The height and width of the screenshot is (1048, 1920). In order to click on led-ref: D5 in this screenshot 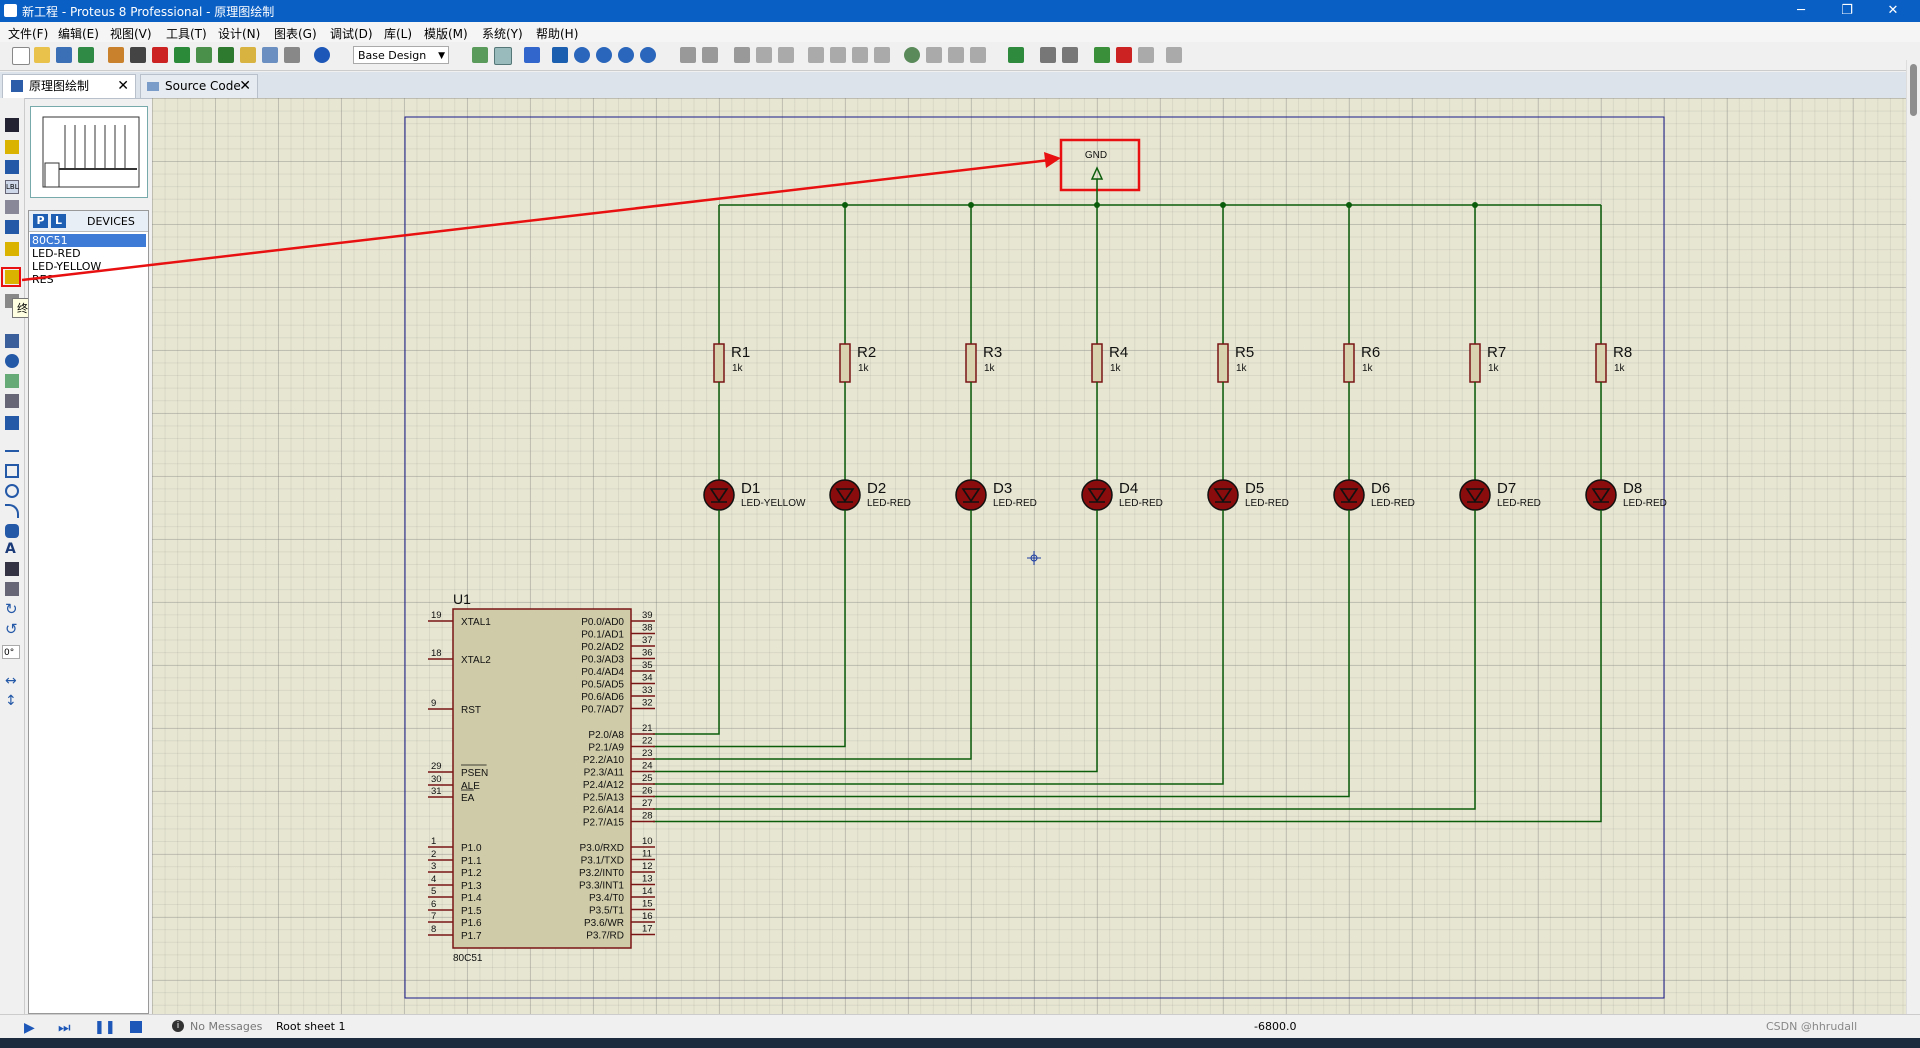, I will do `click(1254, 488)`.